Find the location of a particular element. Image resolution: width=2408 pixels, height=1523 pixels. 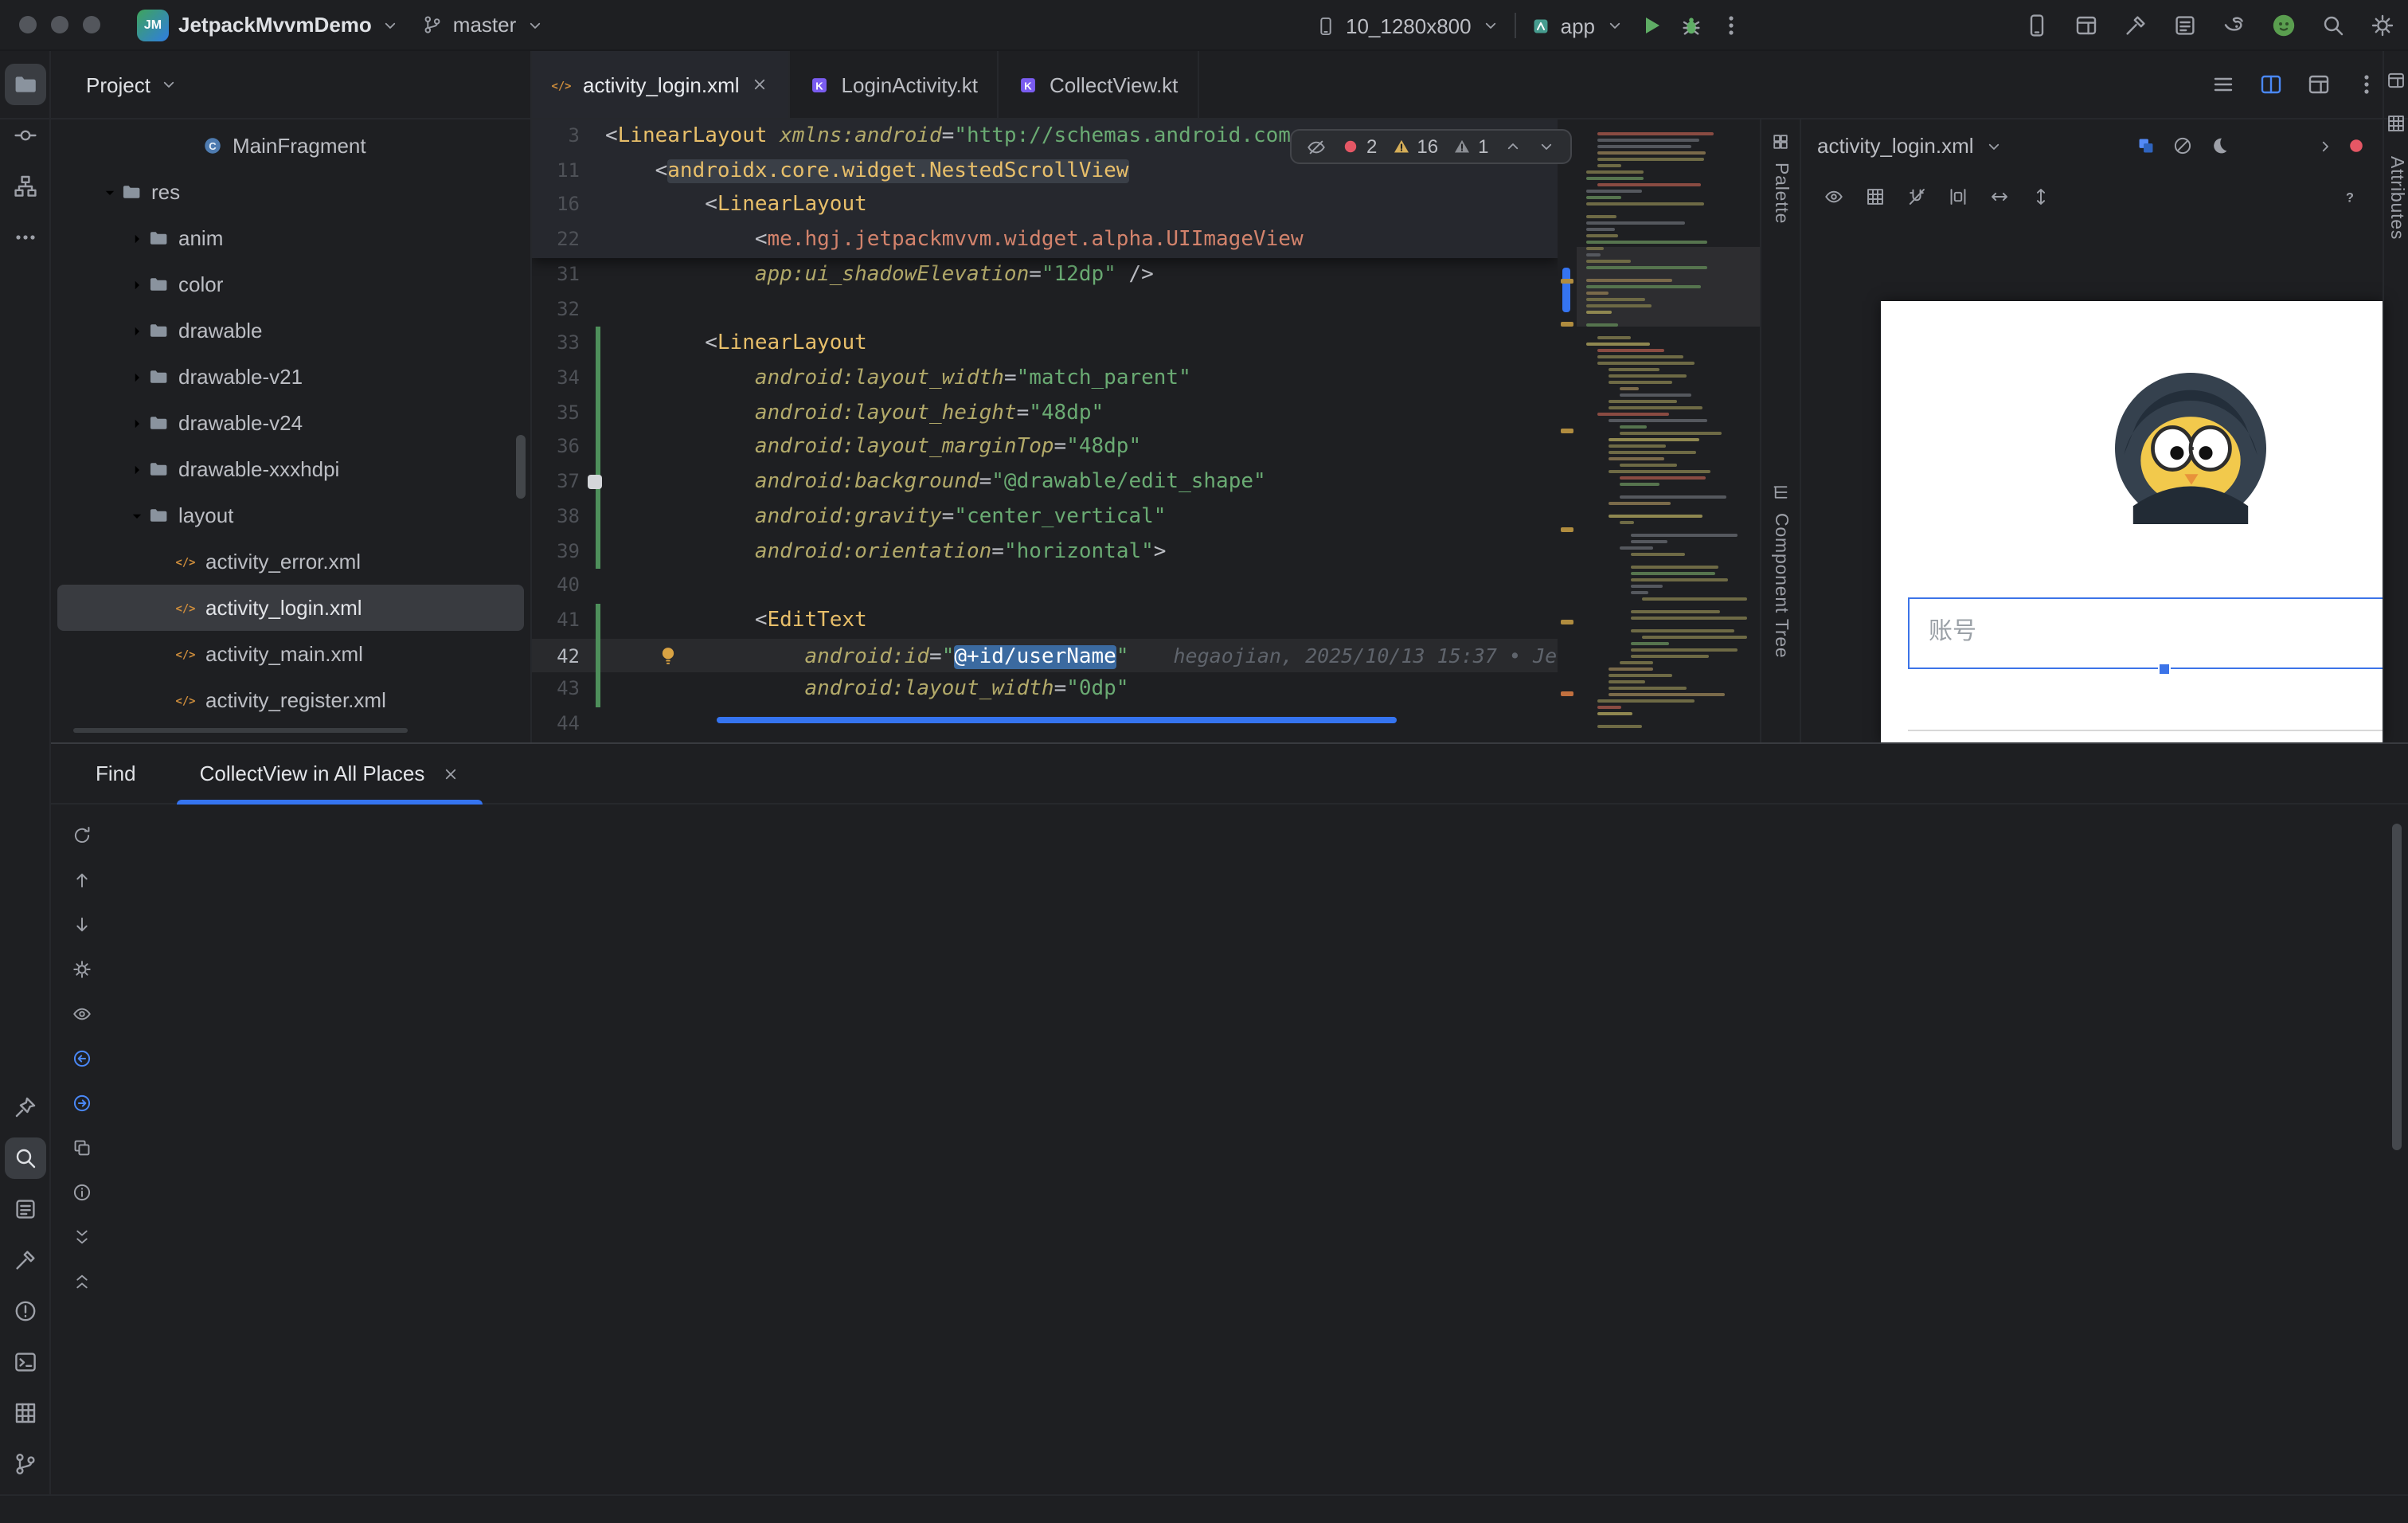

editor-horizontal-scrollbar is located at coordinates (1057, 720).